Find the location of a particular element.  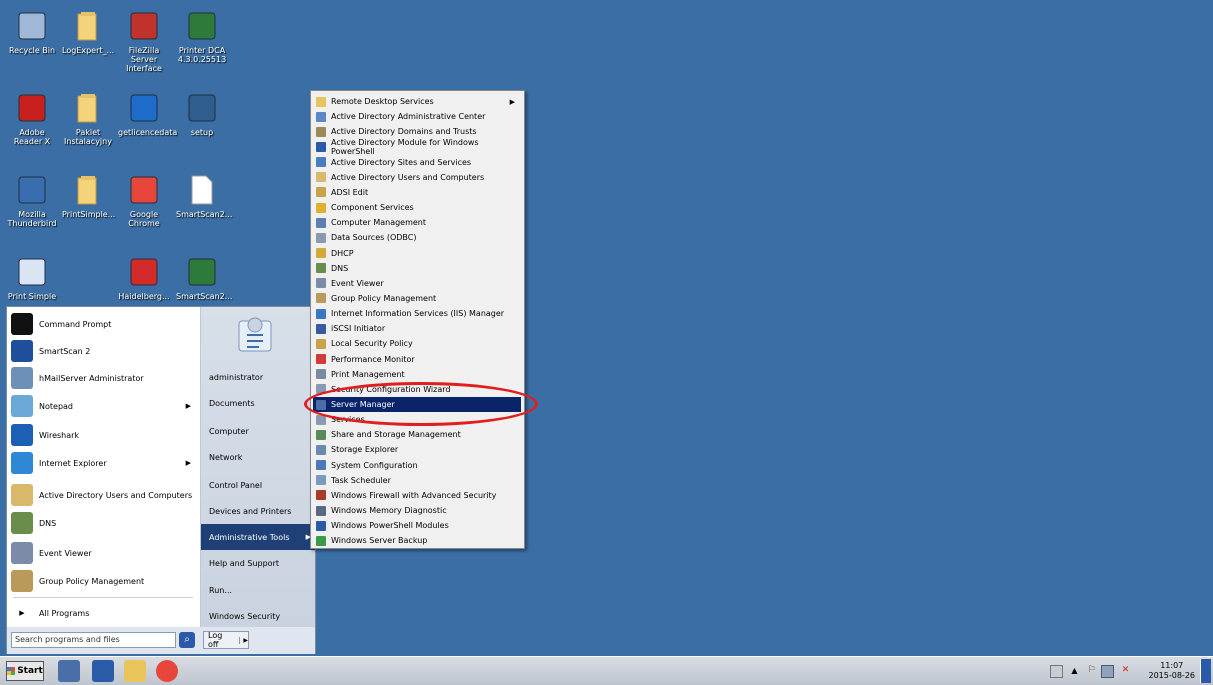

search-input: Search programs and files is located at coordinates (93, 640).